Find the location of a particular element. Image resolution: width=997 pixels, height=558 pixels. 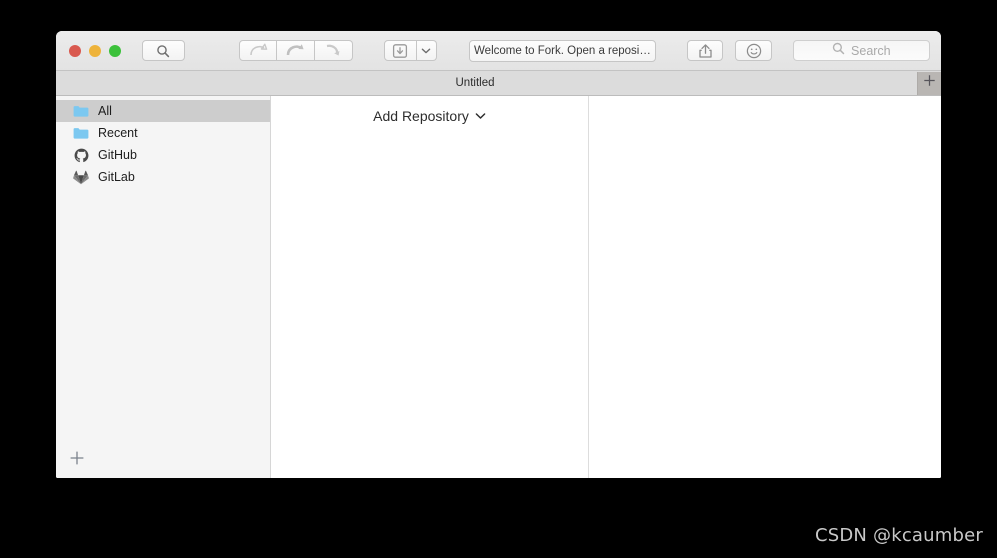

tab-bar: Untitled is located at coordinates (498, 83).